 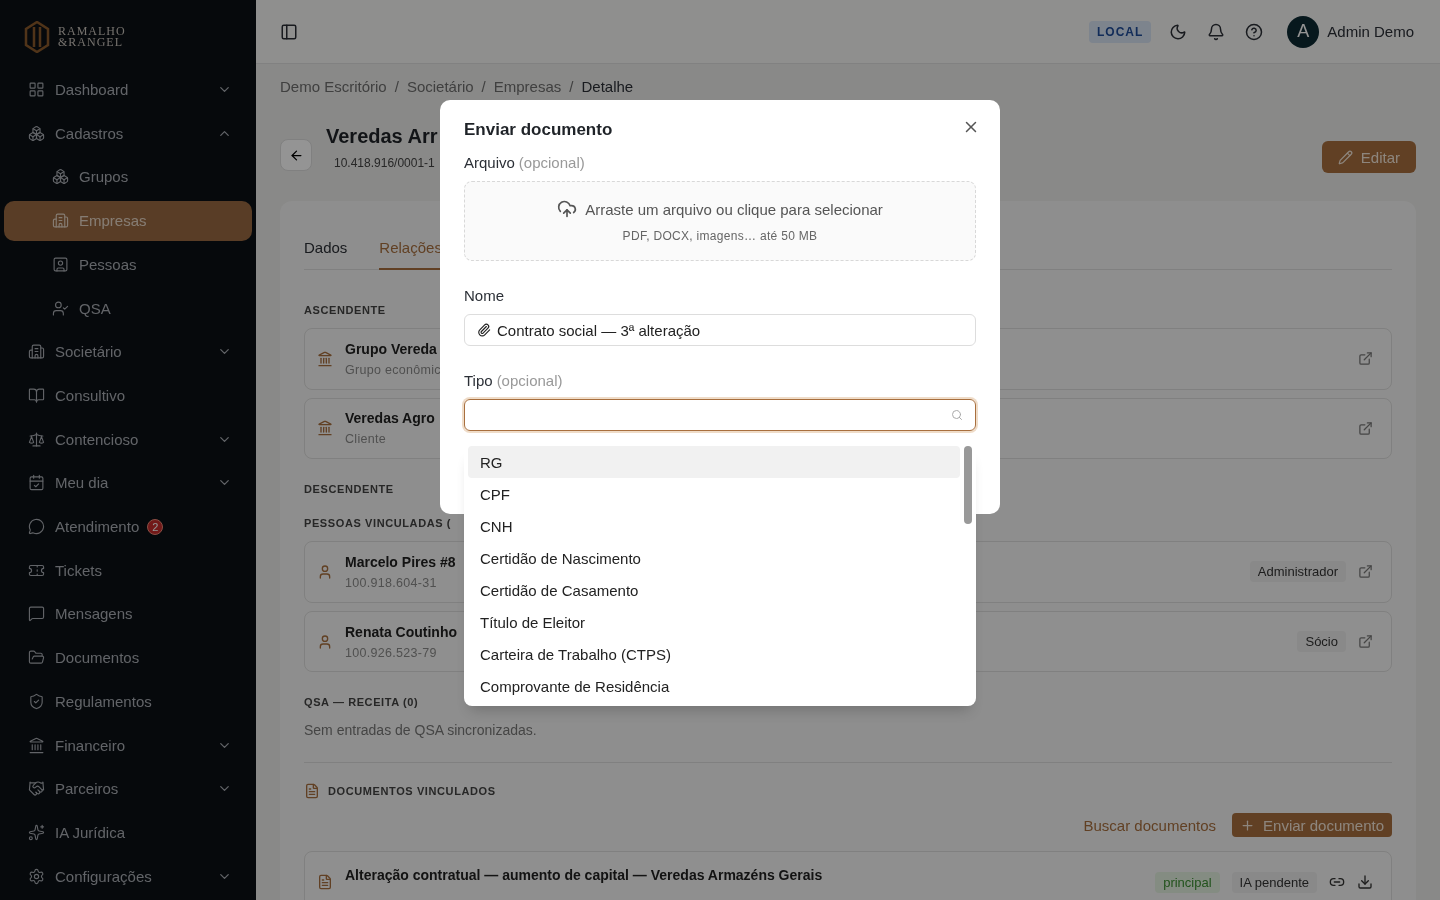 I want to click on role-tag: Administrador, so click(x=1297, y=572).